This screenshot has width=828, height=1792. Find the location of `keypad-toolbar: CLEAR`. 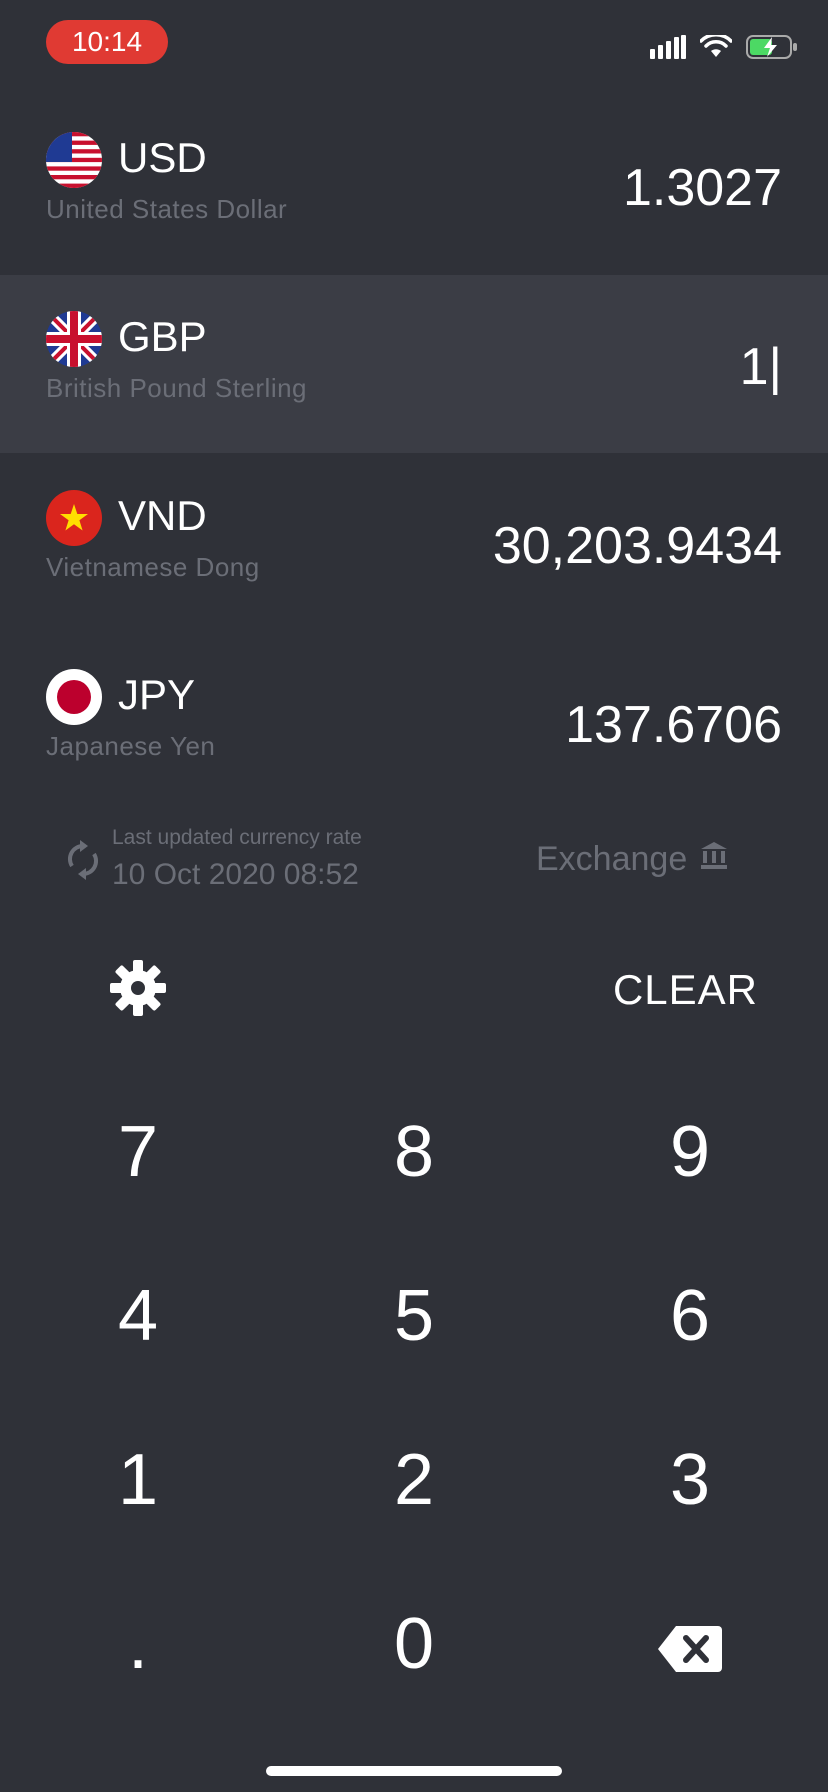

keypad-toolbar: CLEAR is located at coordinates (414, 990).